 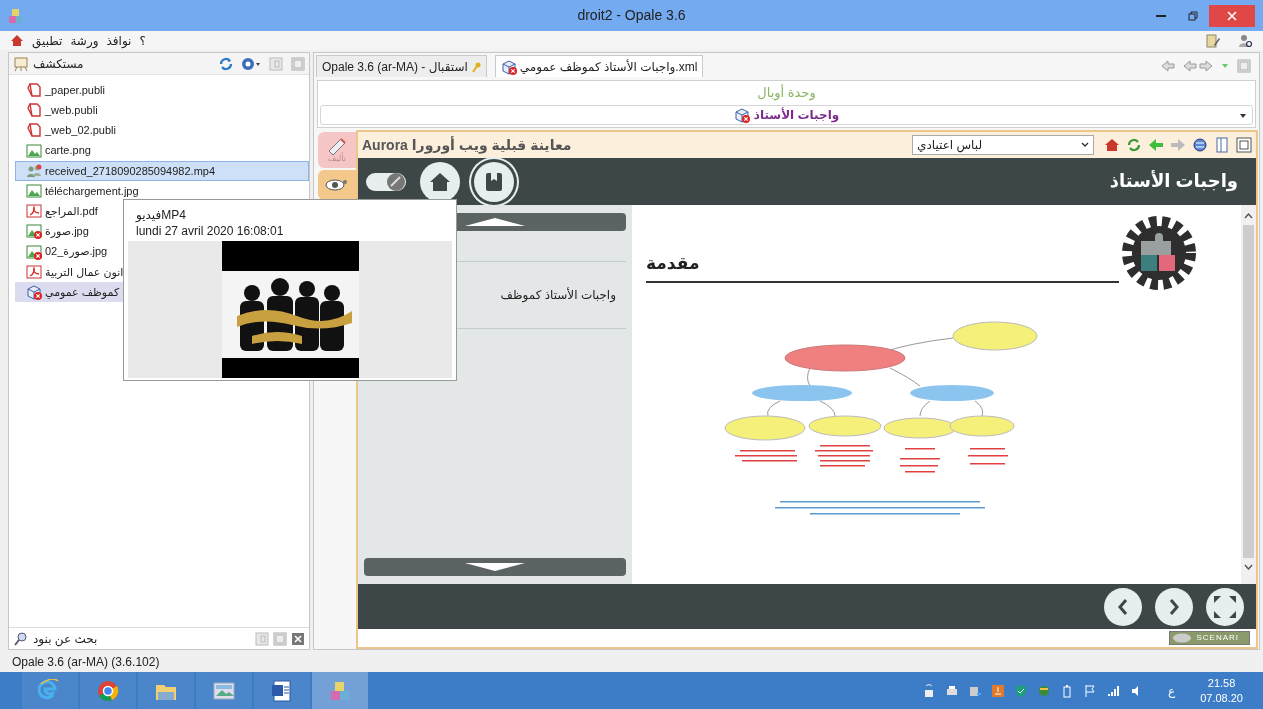 What do you see at coordinates (786, 93) in the screenshot?
I see `module-title: وحدة أوبال` at bounding box center [786, 93].